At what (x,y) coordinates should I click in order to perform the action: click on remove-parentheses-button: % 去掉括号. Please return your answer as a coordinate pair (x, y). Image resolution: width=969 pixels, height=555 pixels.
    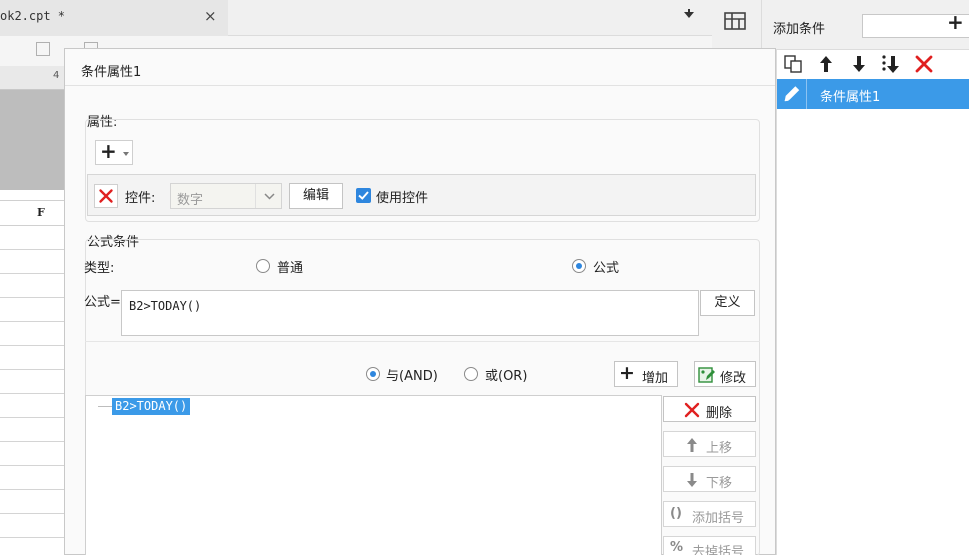
    Looking at the image, I should click on (709, 545).